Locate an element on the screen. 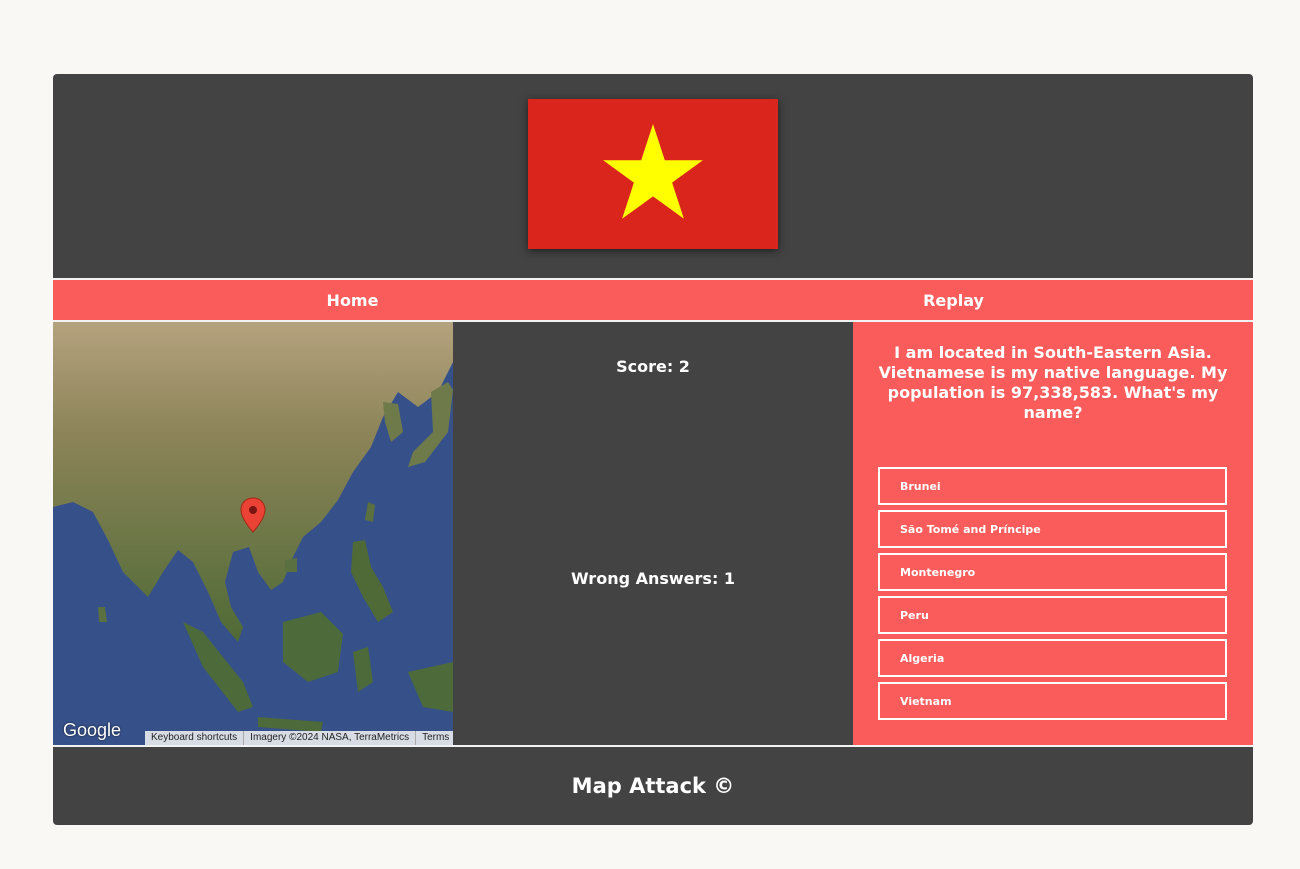 The image size is (1300, 869). footer: Map Attack © is located at coordinates (653, 786).